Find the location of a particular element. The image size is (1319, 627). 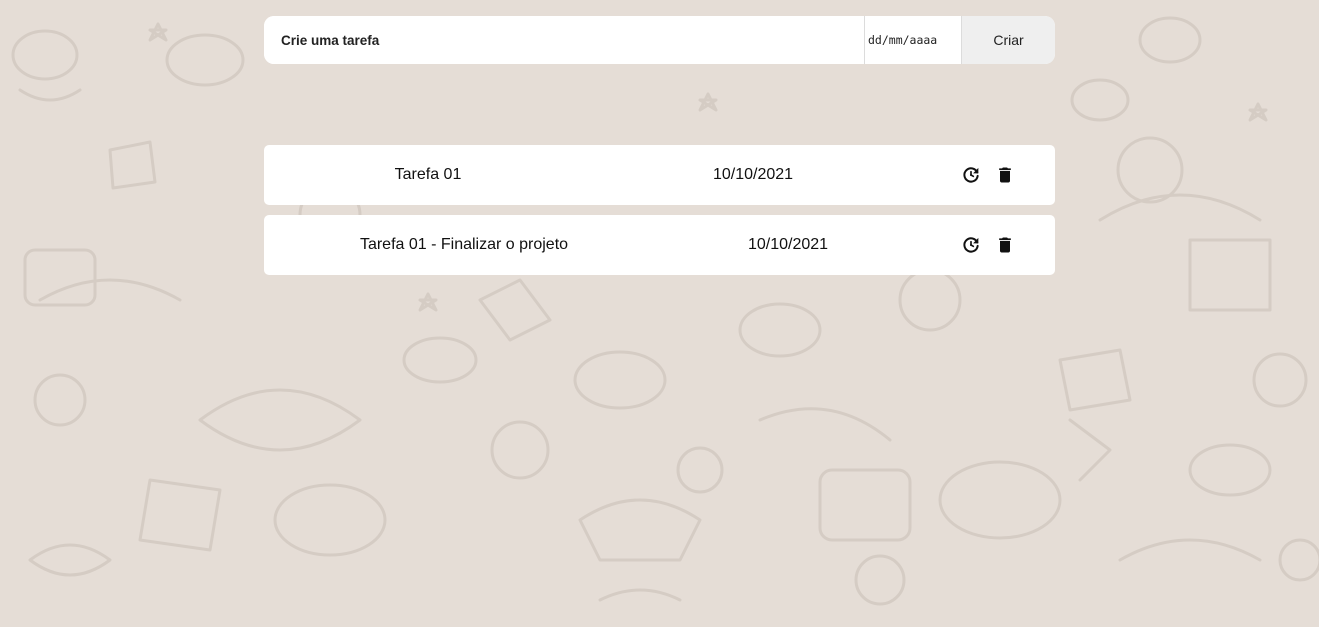

create-task-form: dd/mm/aaaa Criar is located at coordinates (659, 40).